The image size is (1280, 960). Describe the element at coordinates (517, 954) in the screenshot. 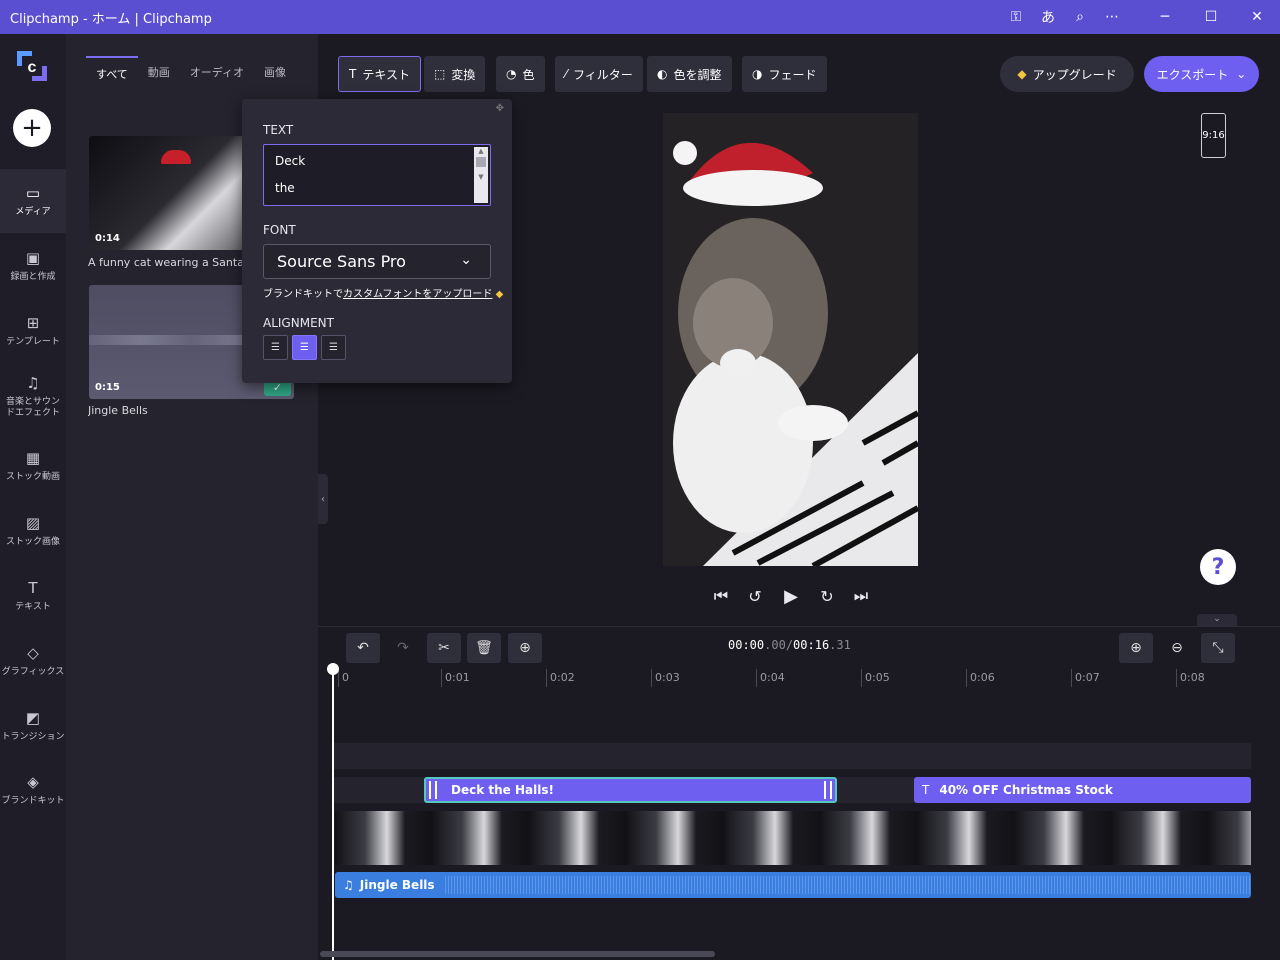

I see `timeline-scrollbar` at that location.